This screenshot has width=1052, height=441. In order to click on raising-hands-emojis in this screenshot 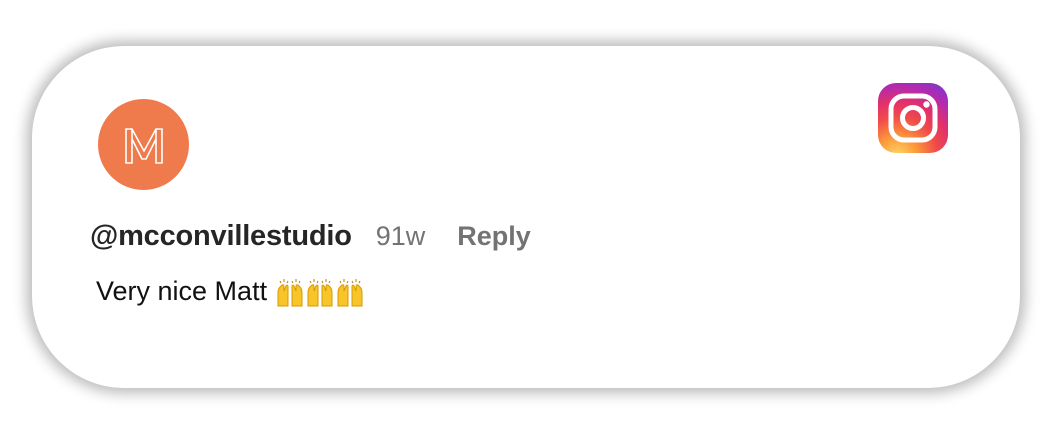, I will do `click(320, 292)`.